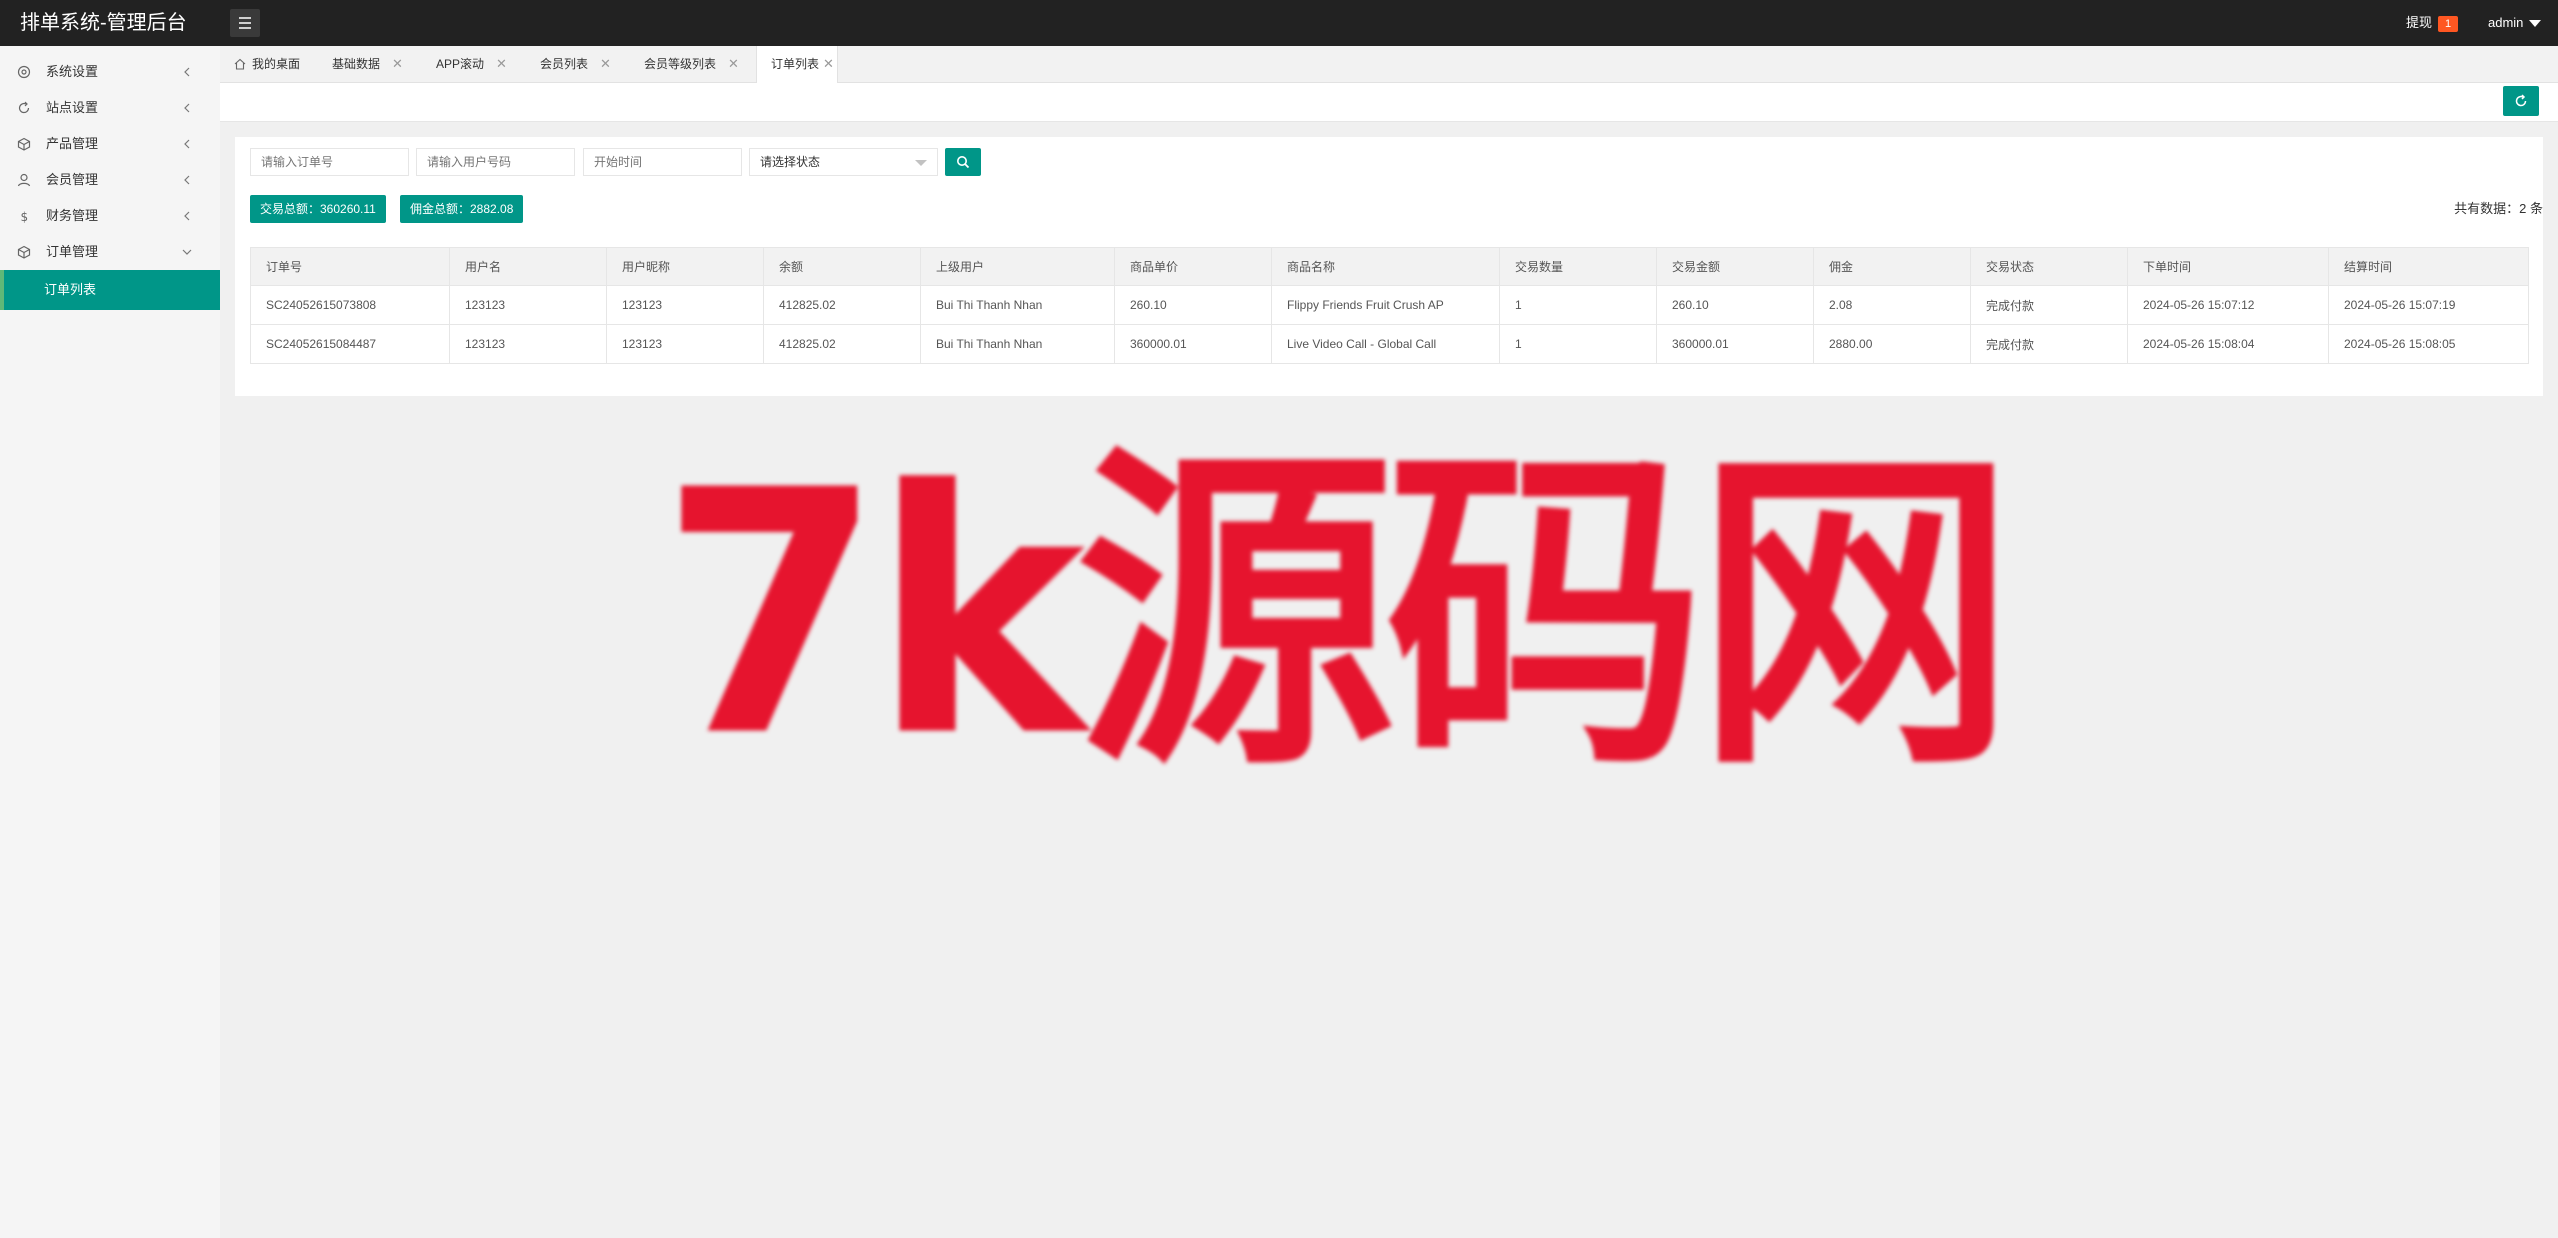 This screenshot has width=2558, height=1238. I want to click on withdraw-link: 提现 1, so click(2432, 23).